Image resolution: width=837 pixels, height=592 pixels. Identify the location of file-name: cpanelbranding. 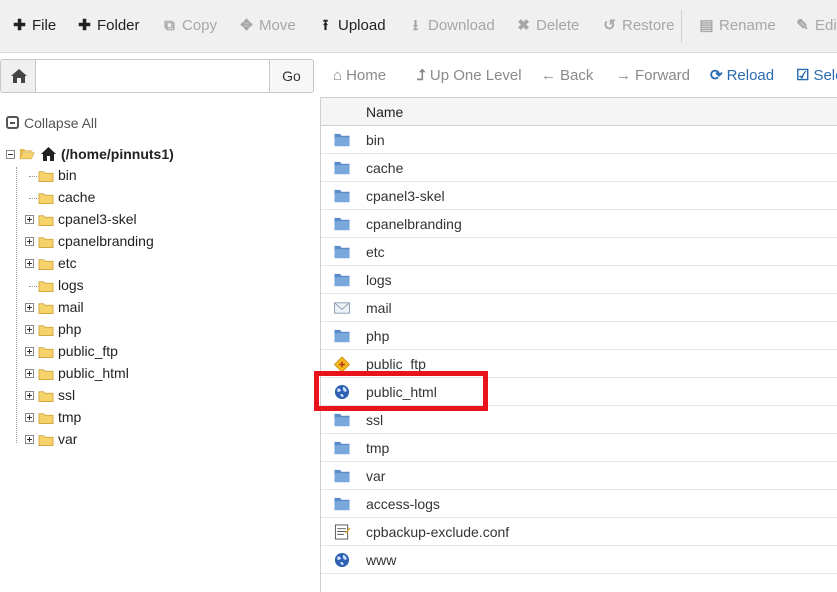
(414, 224).